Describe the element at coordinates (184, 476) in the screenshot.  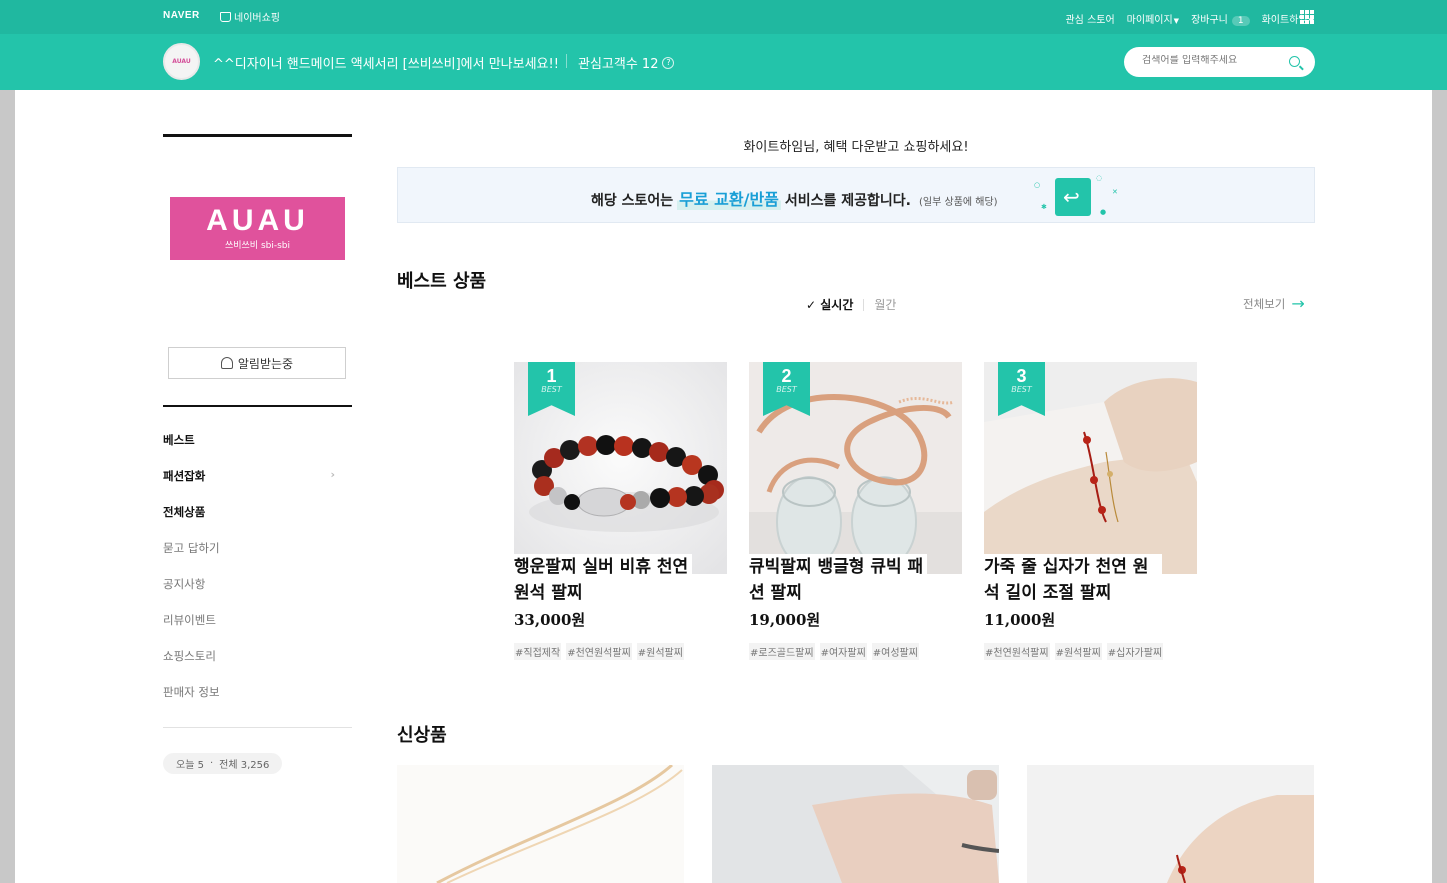
I see `sidebar-item-label: 패션잡화` at that location.